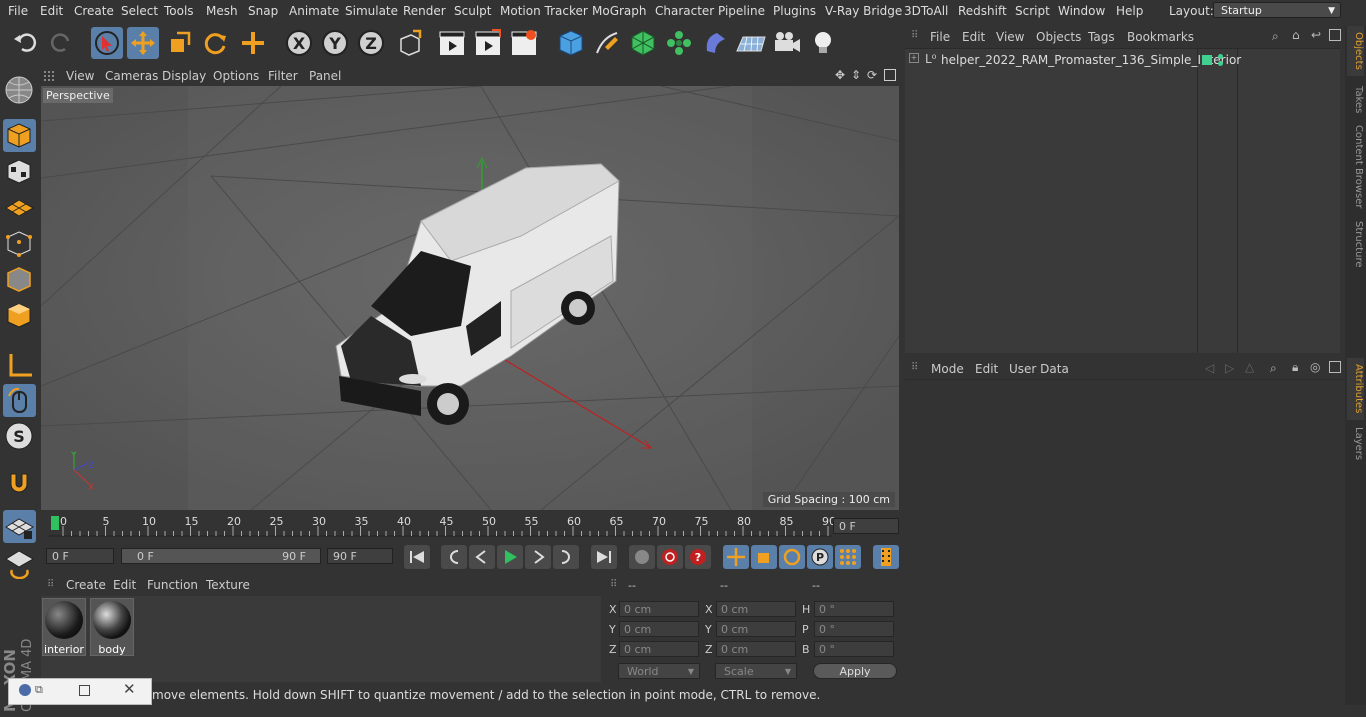  What do you see at coordinates (1295, 367) in the screenshot?
I see `lock-icon: 🔒︎` at bounding box center [1295, 367].